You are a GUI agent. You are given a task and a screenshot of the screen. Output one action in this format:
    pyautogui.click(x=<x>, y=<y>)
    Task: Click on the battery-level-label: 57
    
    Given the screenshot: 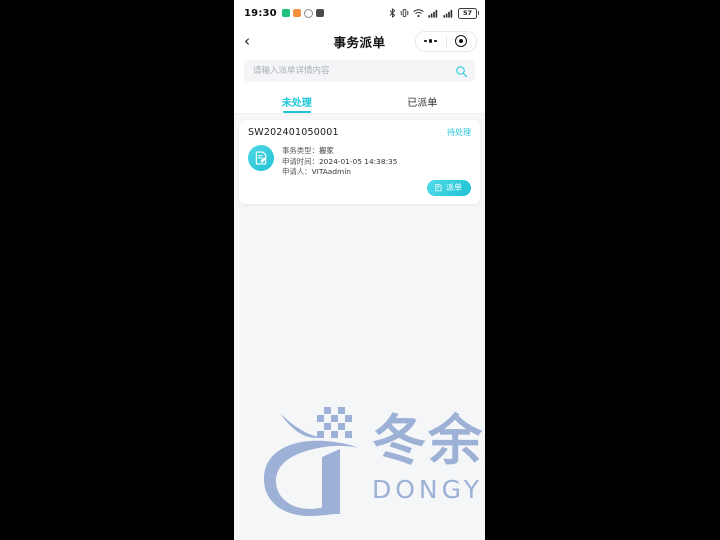 What is the action you would take?
    pyautogui.click(x=467, y=12)
    